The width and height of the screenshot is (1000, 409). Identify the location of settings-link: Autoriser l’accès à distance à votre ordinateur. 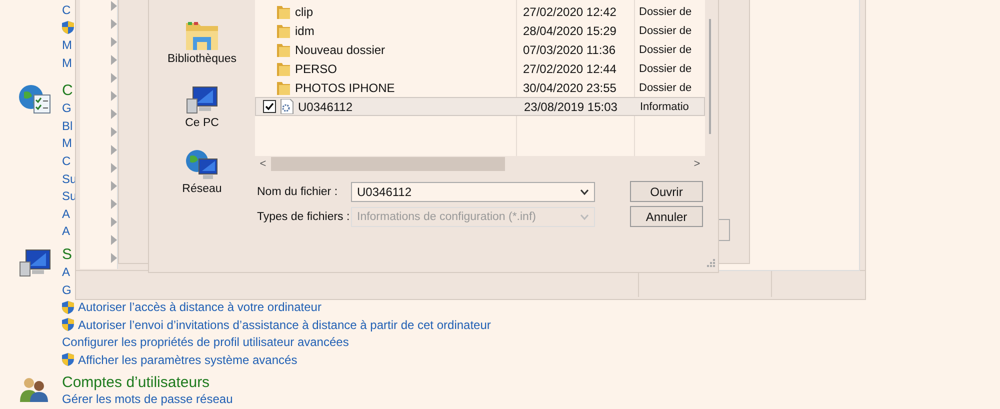
(200, 307).